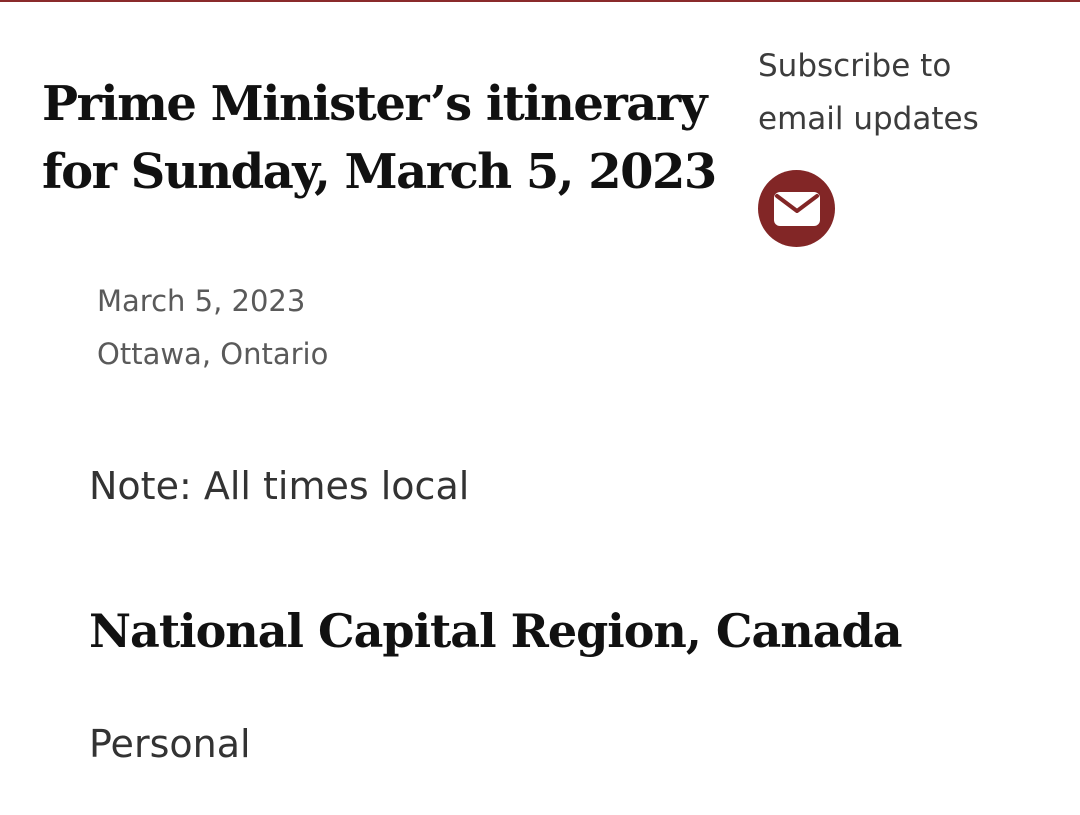 The image size is (1080, 815). What do you see at coordinates (868, 119) in the screenshot?
I see `subscribe-label-line-2: email updates` at bounding box center [868, 119].